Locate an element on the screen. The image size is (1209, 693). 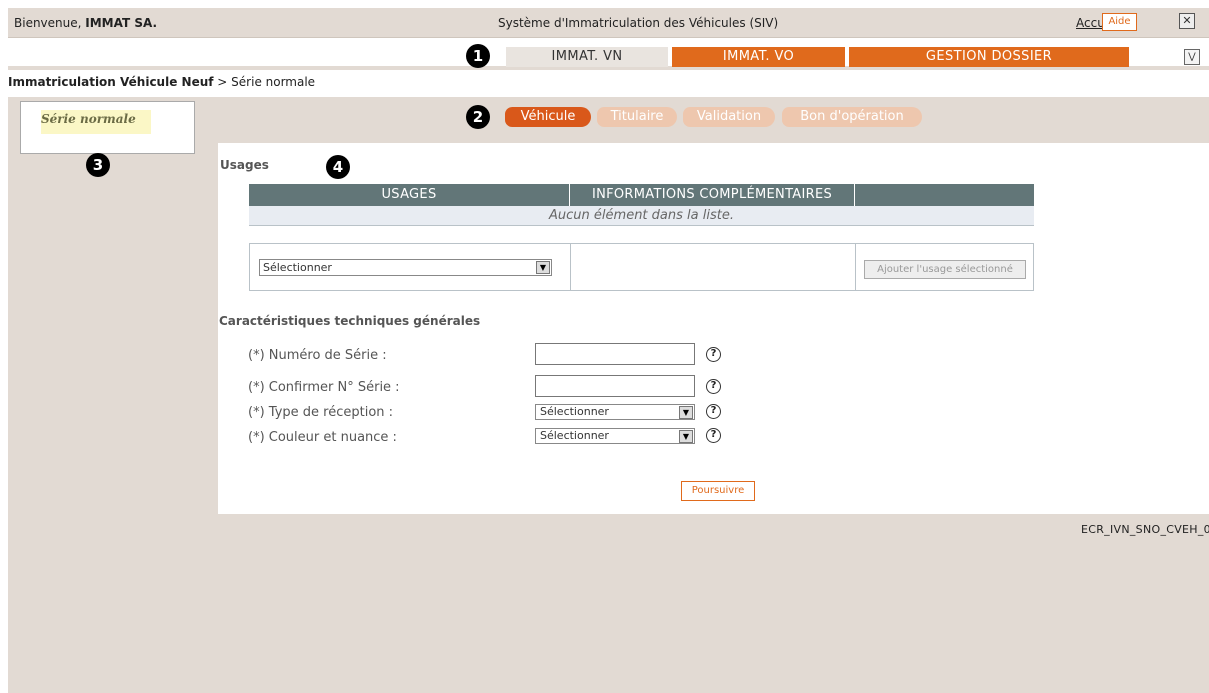
user-name: IMMAT SA. is located at coordinates (121, 23).